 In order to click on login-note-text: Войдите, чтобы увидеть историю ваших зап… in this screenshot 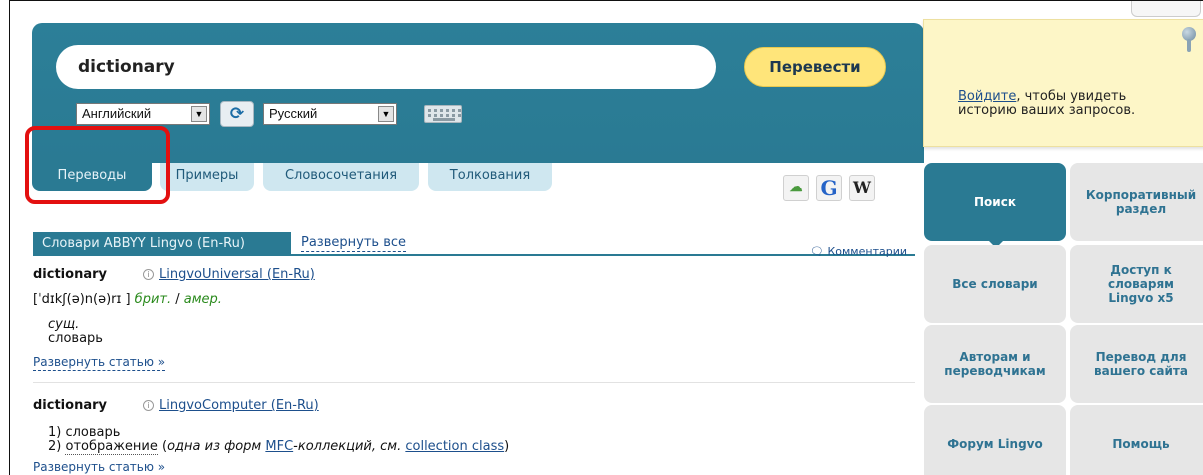, I will do `click(1073, 104)`.